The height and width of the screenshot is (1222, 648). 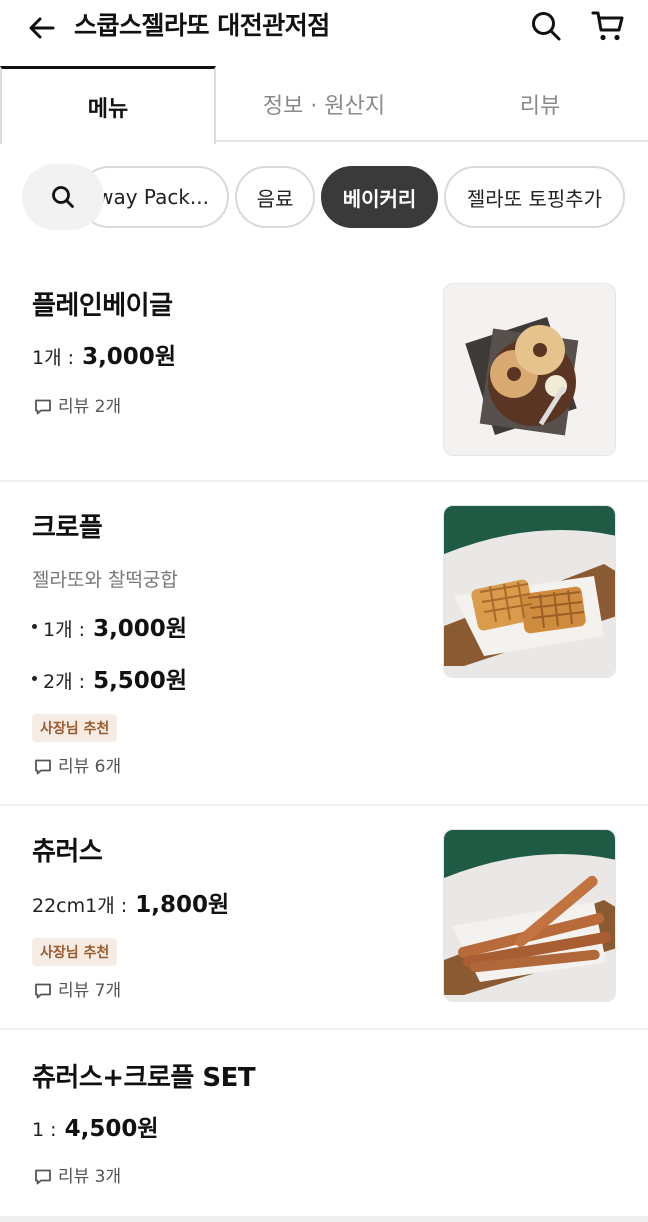 I want to click on store-title: 스쿱스젤라또 대전관저점, so click(x=202, y=25).